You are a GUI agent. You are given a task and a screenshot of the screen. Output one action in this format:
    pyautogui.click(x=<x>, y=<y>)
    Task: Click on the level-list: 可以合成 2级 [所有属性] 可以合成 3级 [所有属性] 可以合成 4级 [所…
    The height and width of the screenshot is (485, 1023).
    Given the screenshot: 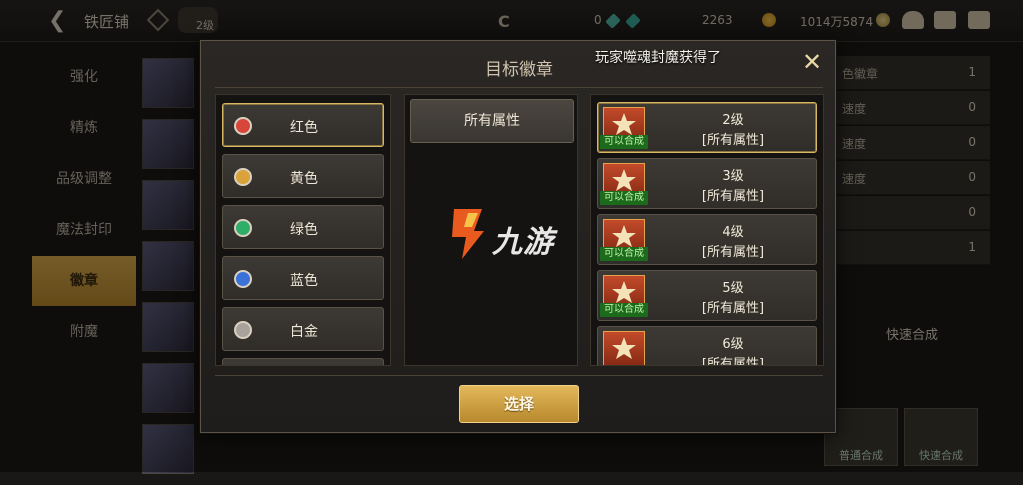 What is the action you would take?
    pyautogui.click(x=707, y=230)
    